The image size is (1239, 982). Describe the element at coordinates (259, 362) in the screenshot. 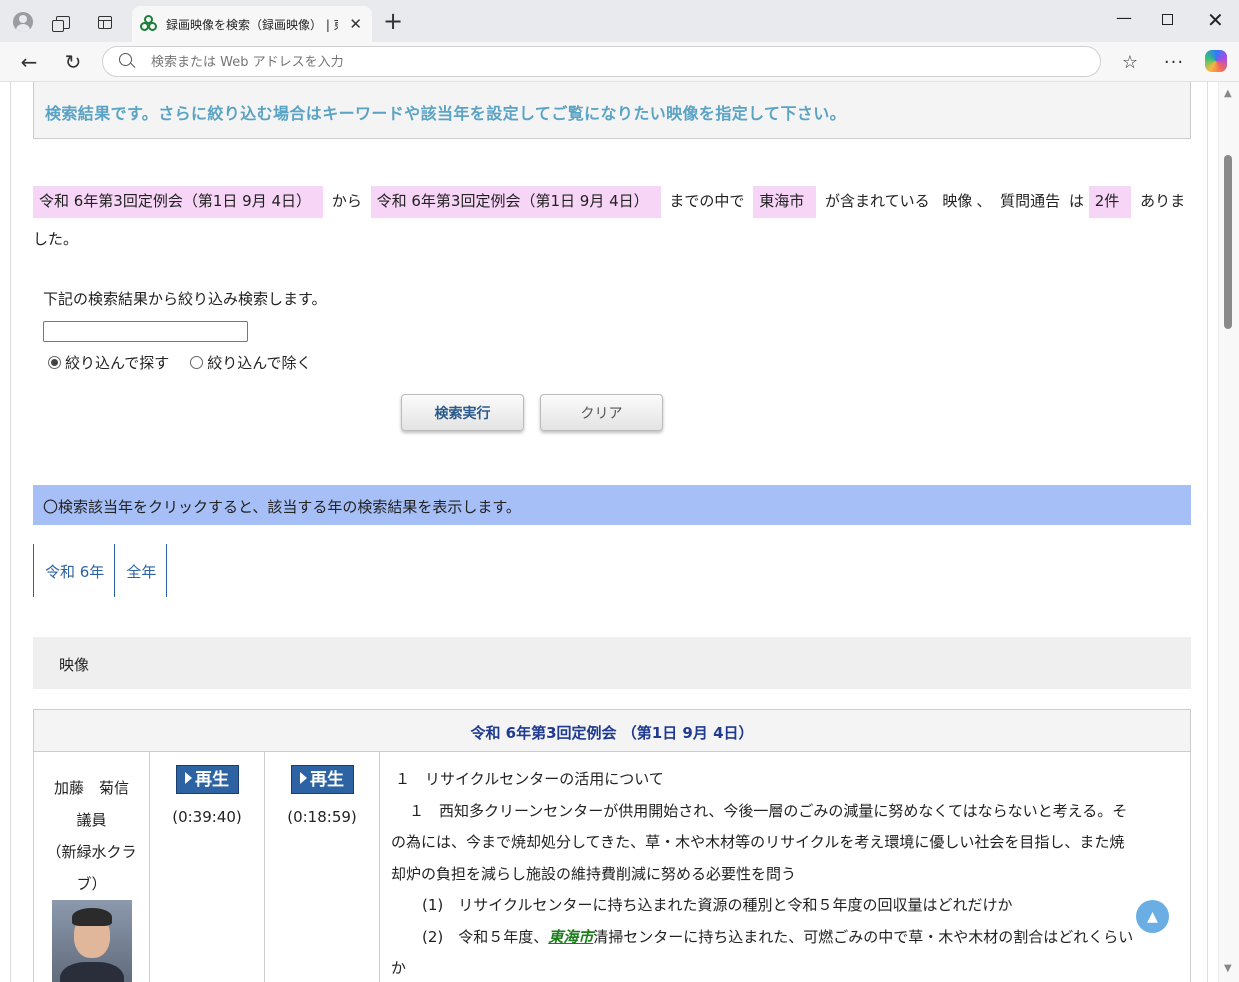

I see `radio-exclude-label: 絞り込んで除く` at that location.